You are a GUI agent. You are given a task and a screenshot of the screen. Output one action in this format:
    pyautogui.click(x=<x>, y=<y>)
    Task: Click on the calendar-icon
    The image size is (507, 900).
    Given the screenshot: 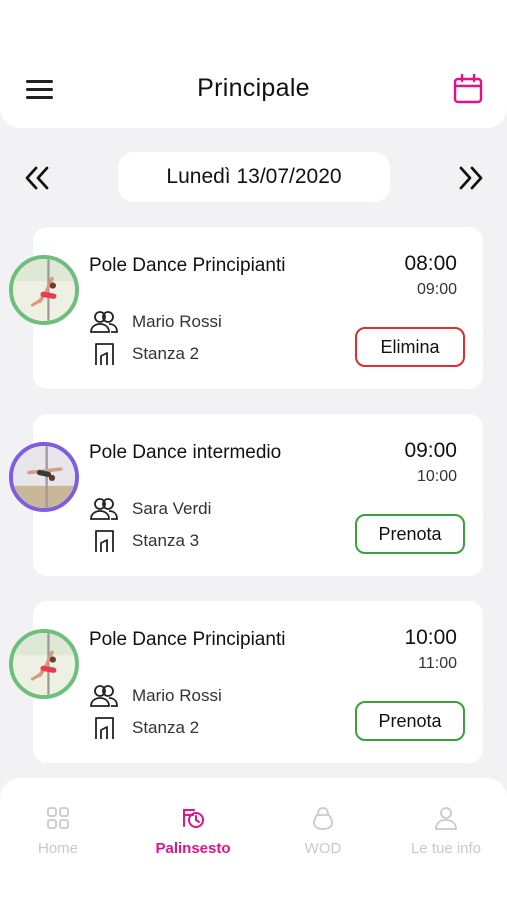 What is the action you would take?
    pyautogui.click(x=468, y=88)
    